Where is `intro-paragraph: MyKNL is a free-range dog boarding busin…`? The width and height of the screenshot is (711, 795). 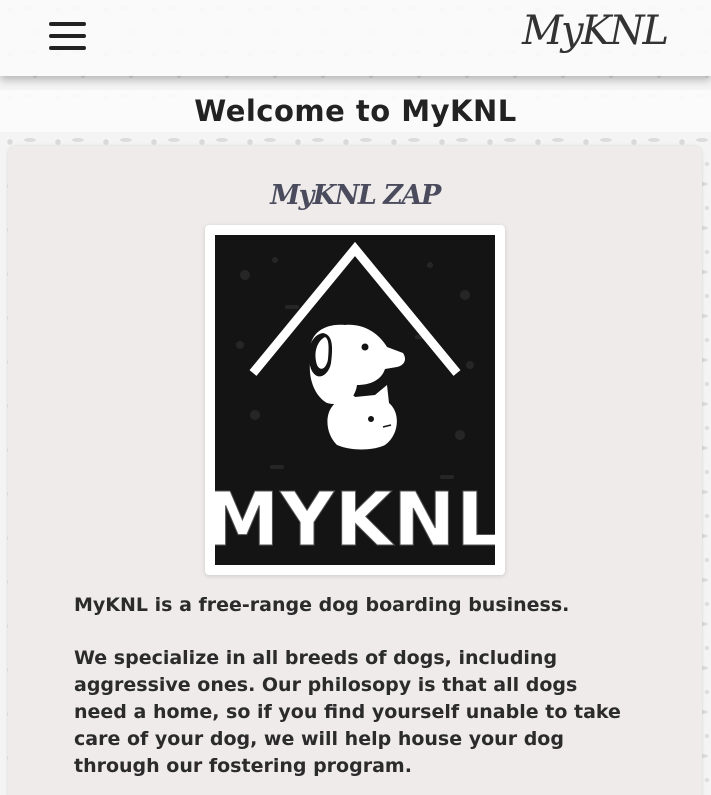 intro-paragraph: MyKNL is a free-range dog boarding busin… is located at coordinates (322, 605).